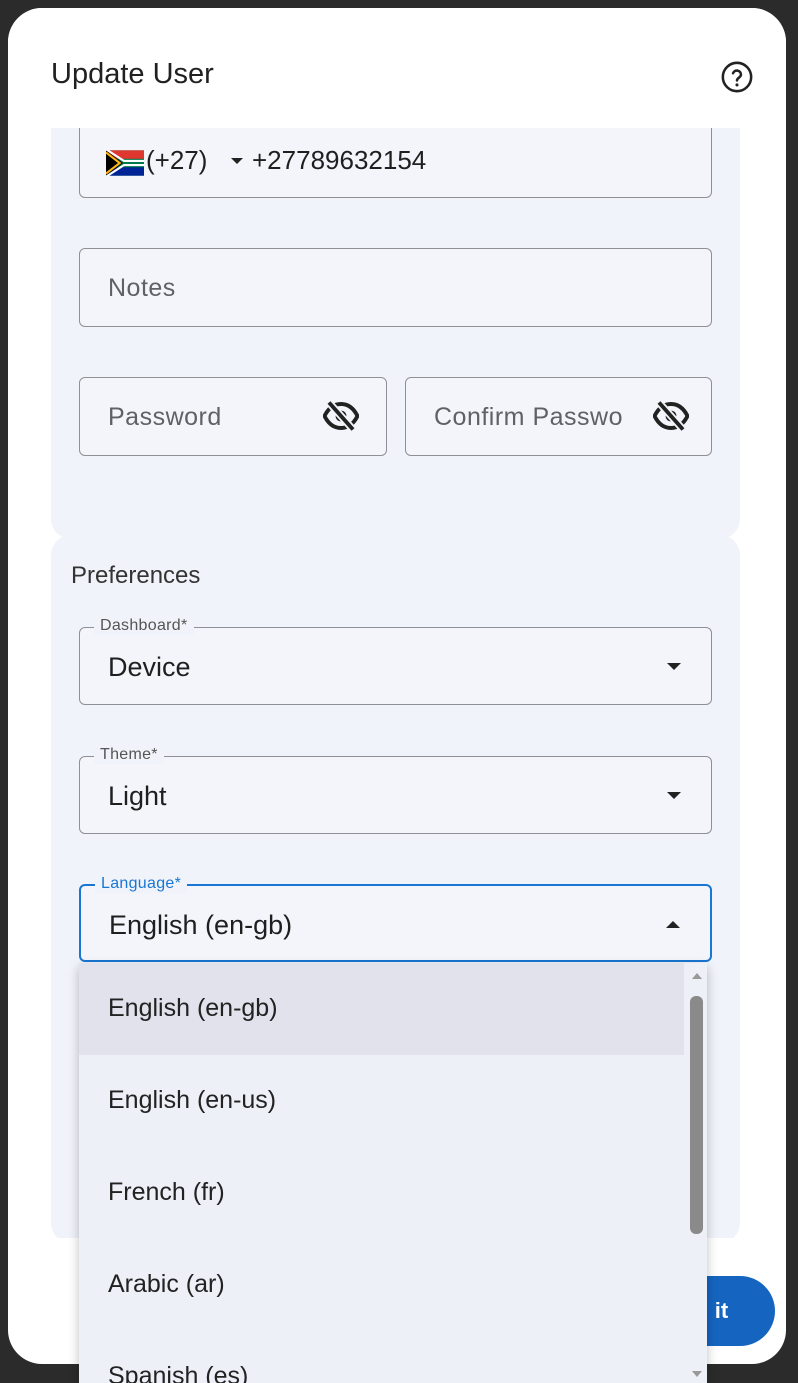  Describe the element at coordinates (339, 160) in the screenshot. I see `phone-number-value: +27789632154` at that location.